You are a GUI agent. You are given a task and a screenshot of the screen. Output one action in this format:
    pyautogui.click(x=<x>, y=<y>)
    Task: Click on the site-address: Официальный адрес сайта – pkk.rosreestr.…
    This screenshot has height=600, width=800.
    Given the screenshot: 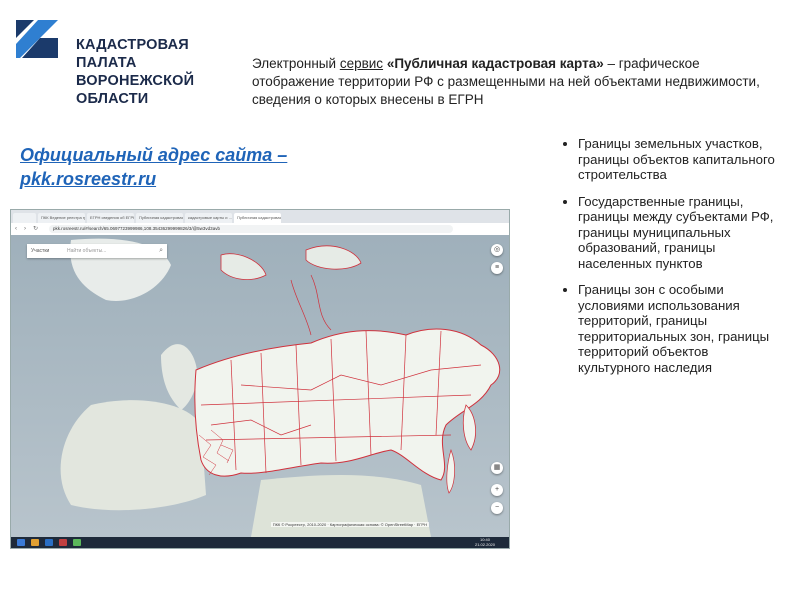 What is the action you would take?
    pyautogui.click(x=153, y=167)
    